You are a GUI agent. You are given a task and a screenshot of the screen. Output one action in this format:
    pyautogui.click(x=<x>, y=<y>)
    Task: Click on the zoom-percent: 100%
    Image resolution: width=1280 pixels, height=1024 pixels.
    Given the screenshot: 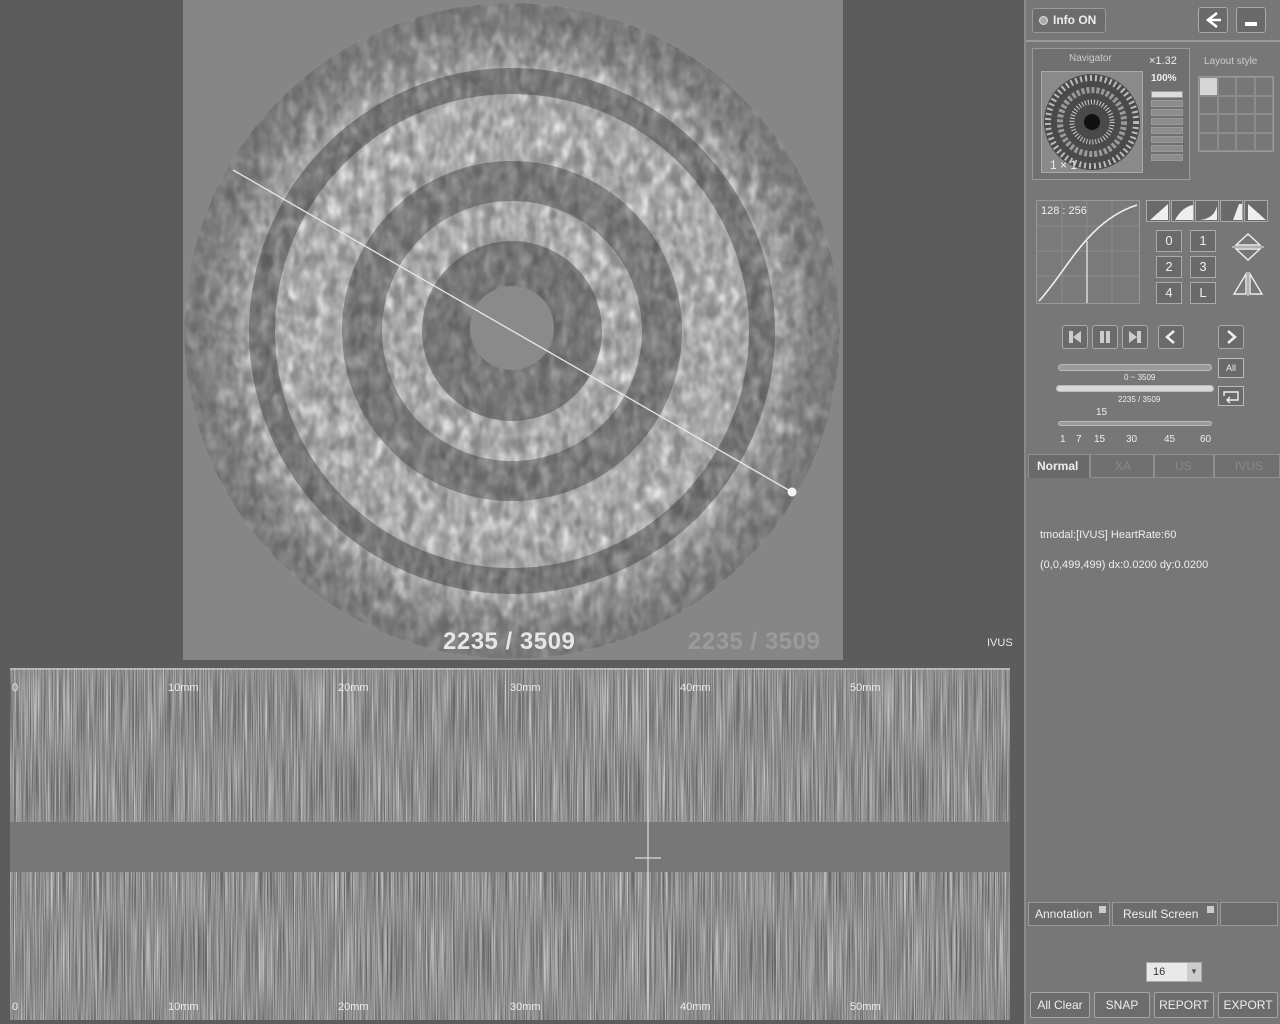 What is the action you would take?
    pyautogui.click(x=1164, y=78)
    